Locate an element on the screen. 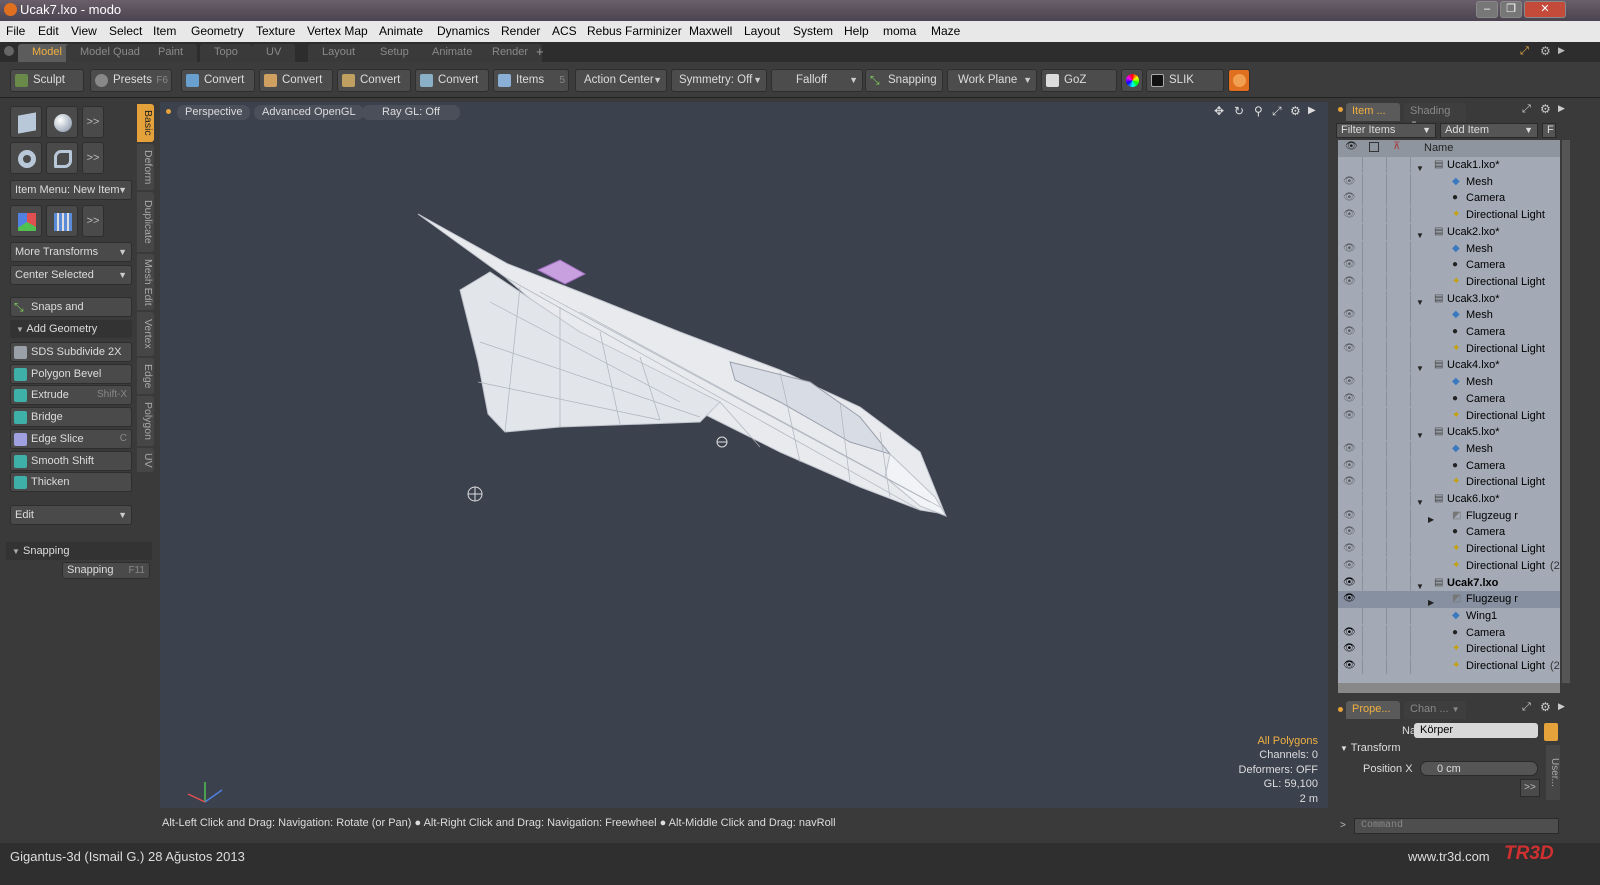 The height and width of the screenshot is (885, 1600). snapping-section-header: ▼ Snapping is located at coordinates (79, 551).